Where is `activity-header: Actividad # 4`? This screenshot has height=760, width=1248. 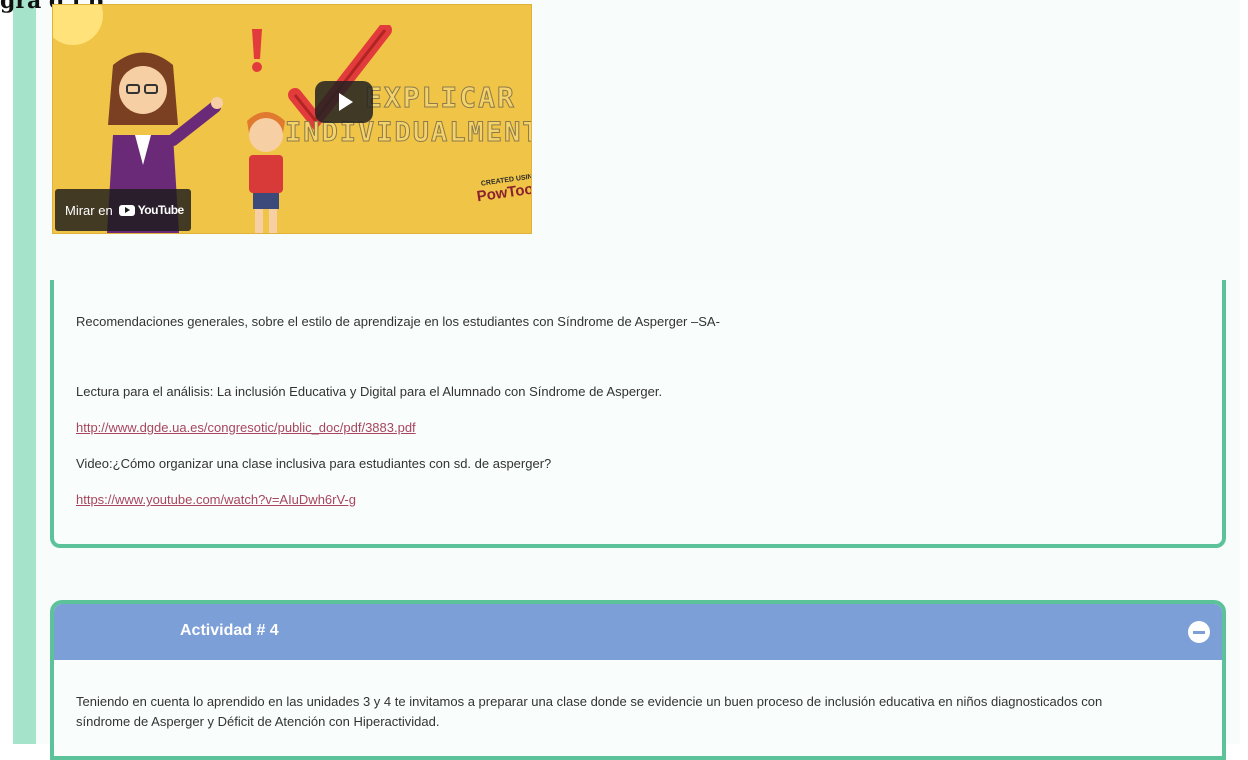 activity-header: Actividad # 4 is located at coordinates (638, 632).